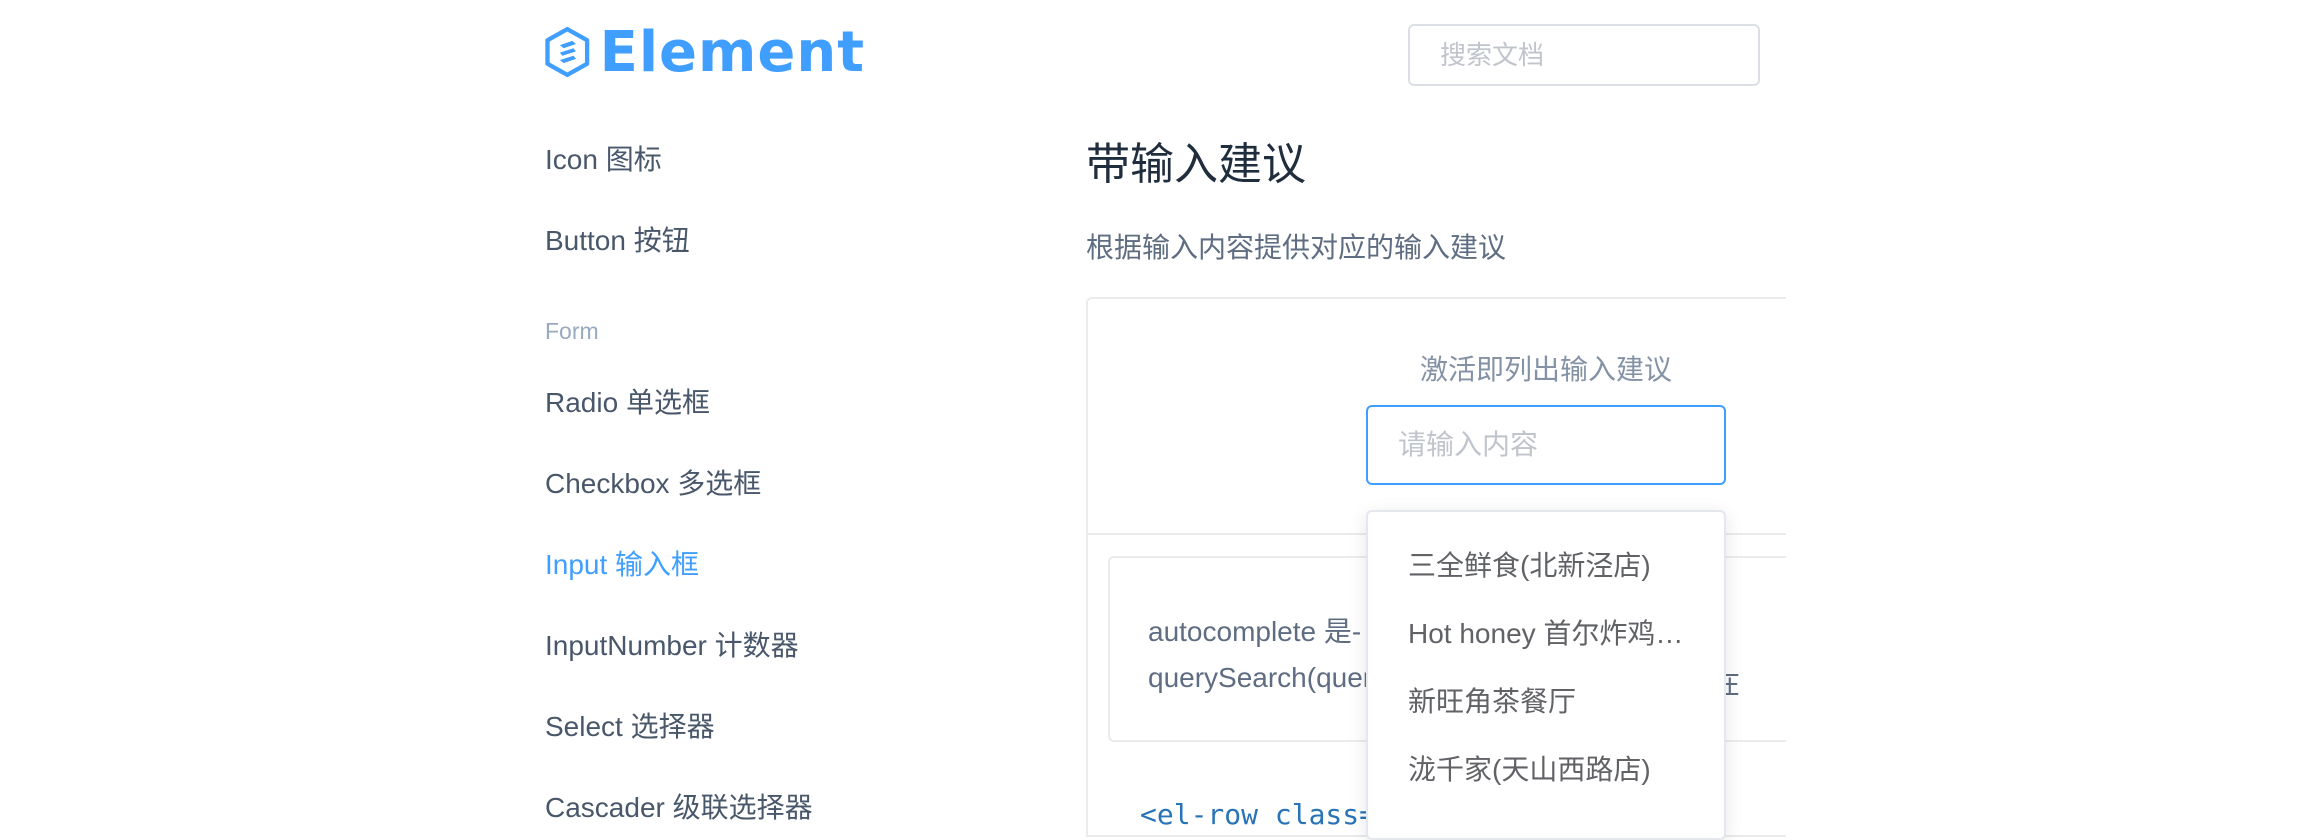  What do you see at coordinates (627, 401) in the screenshot?
I see `sidebar-item-radio: Radio 单选框` at bounding box center [627, 401].